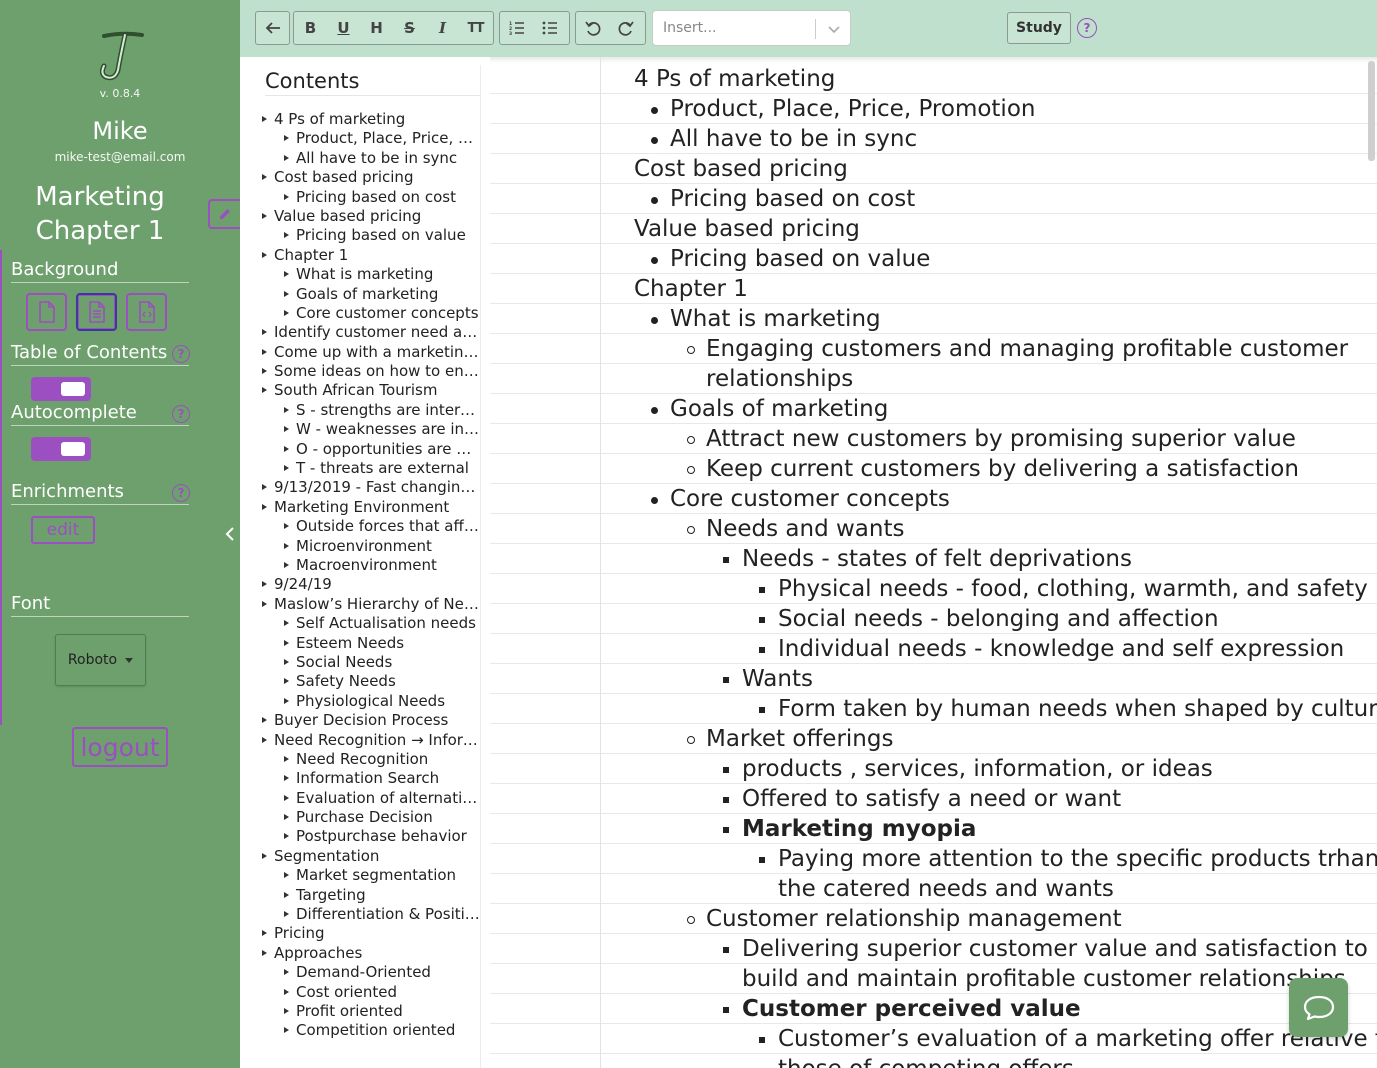 The image size is (1377, 1068). Describe the element at coordinates (272, 28) in the screenshot. I see `back-button` at that location.